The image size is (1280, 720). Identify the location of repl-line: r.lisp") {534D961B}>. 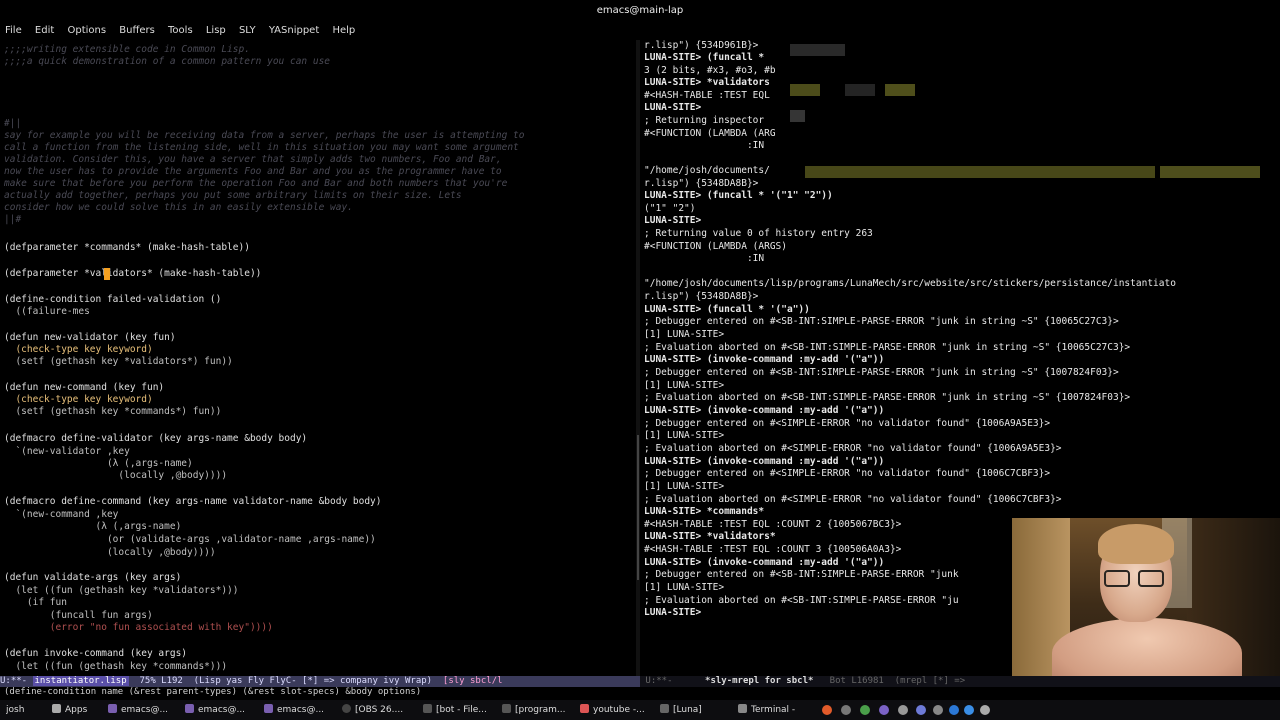
(701, 46).